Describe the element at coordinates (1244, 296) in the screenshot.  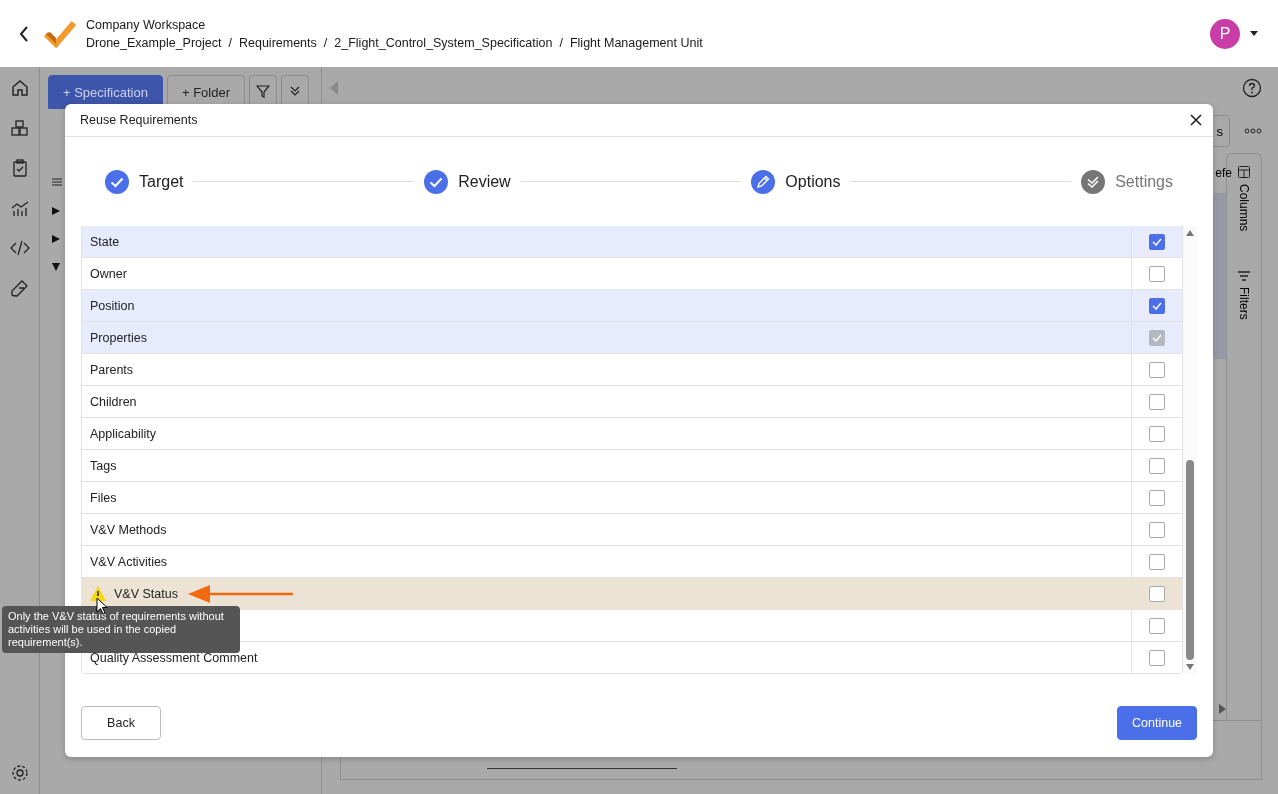
I see `side-tab: Filters` at that location.